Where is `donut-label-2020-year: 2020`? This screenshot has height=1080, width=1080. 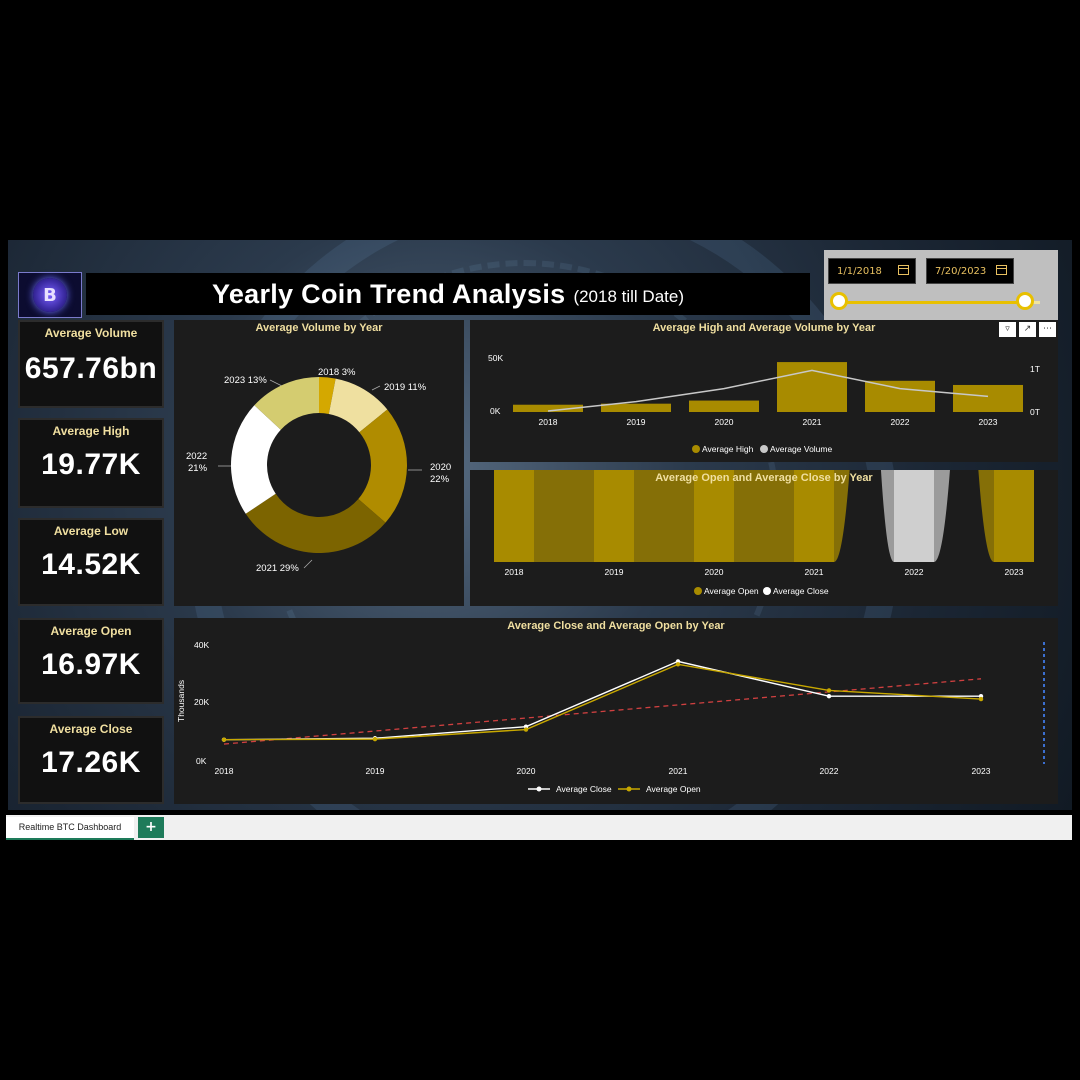 donut-label-2020-year: 2020 is located at coordinates (440, 467).